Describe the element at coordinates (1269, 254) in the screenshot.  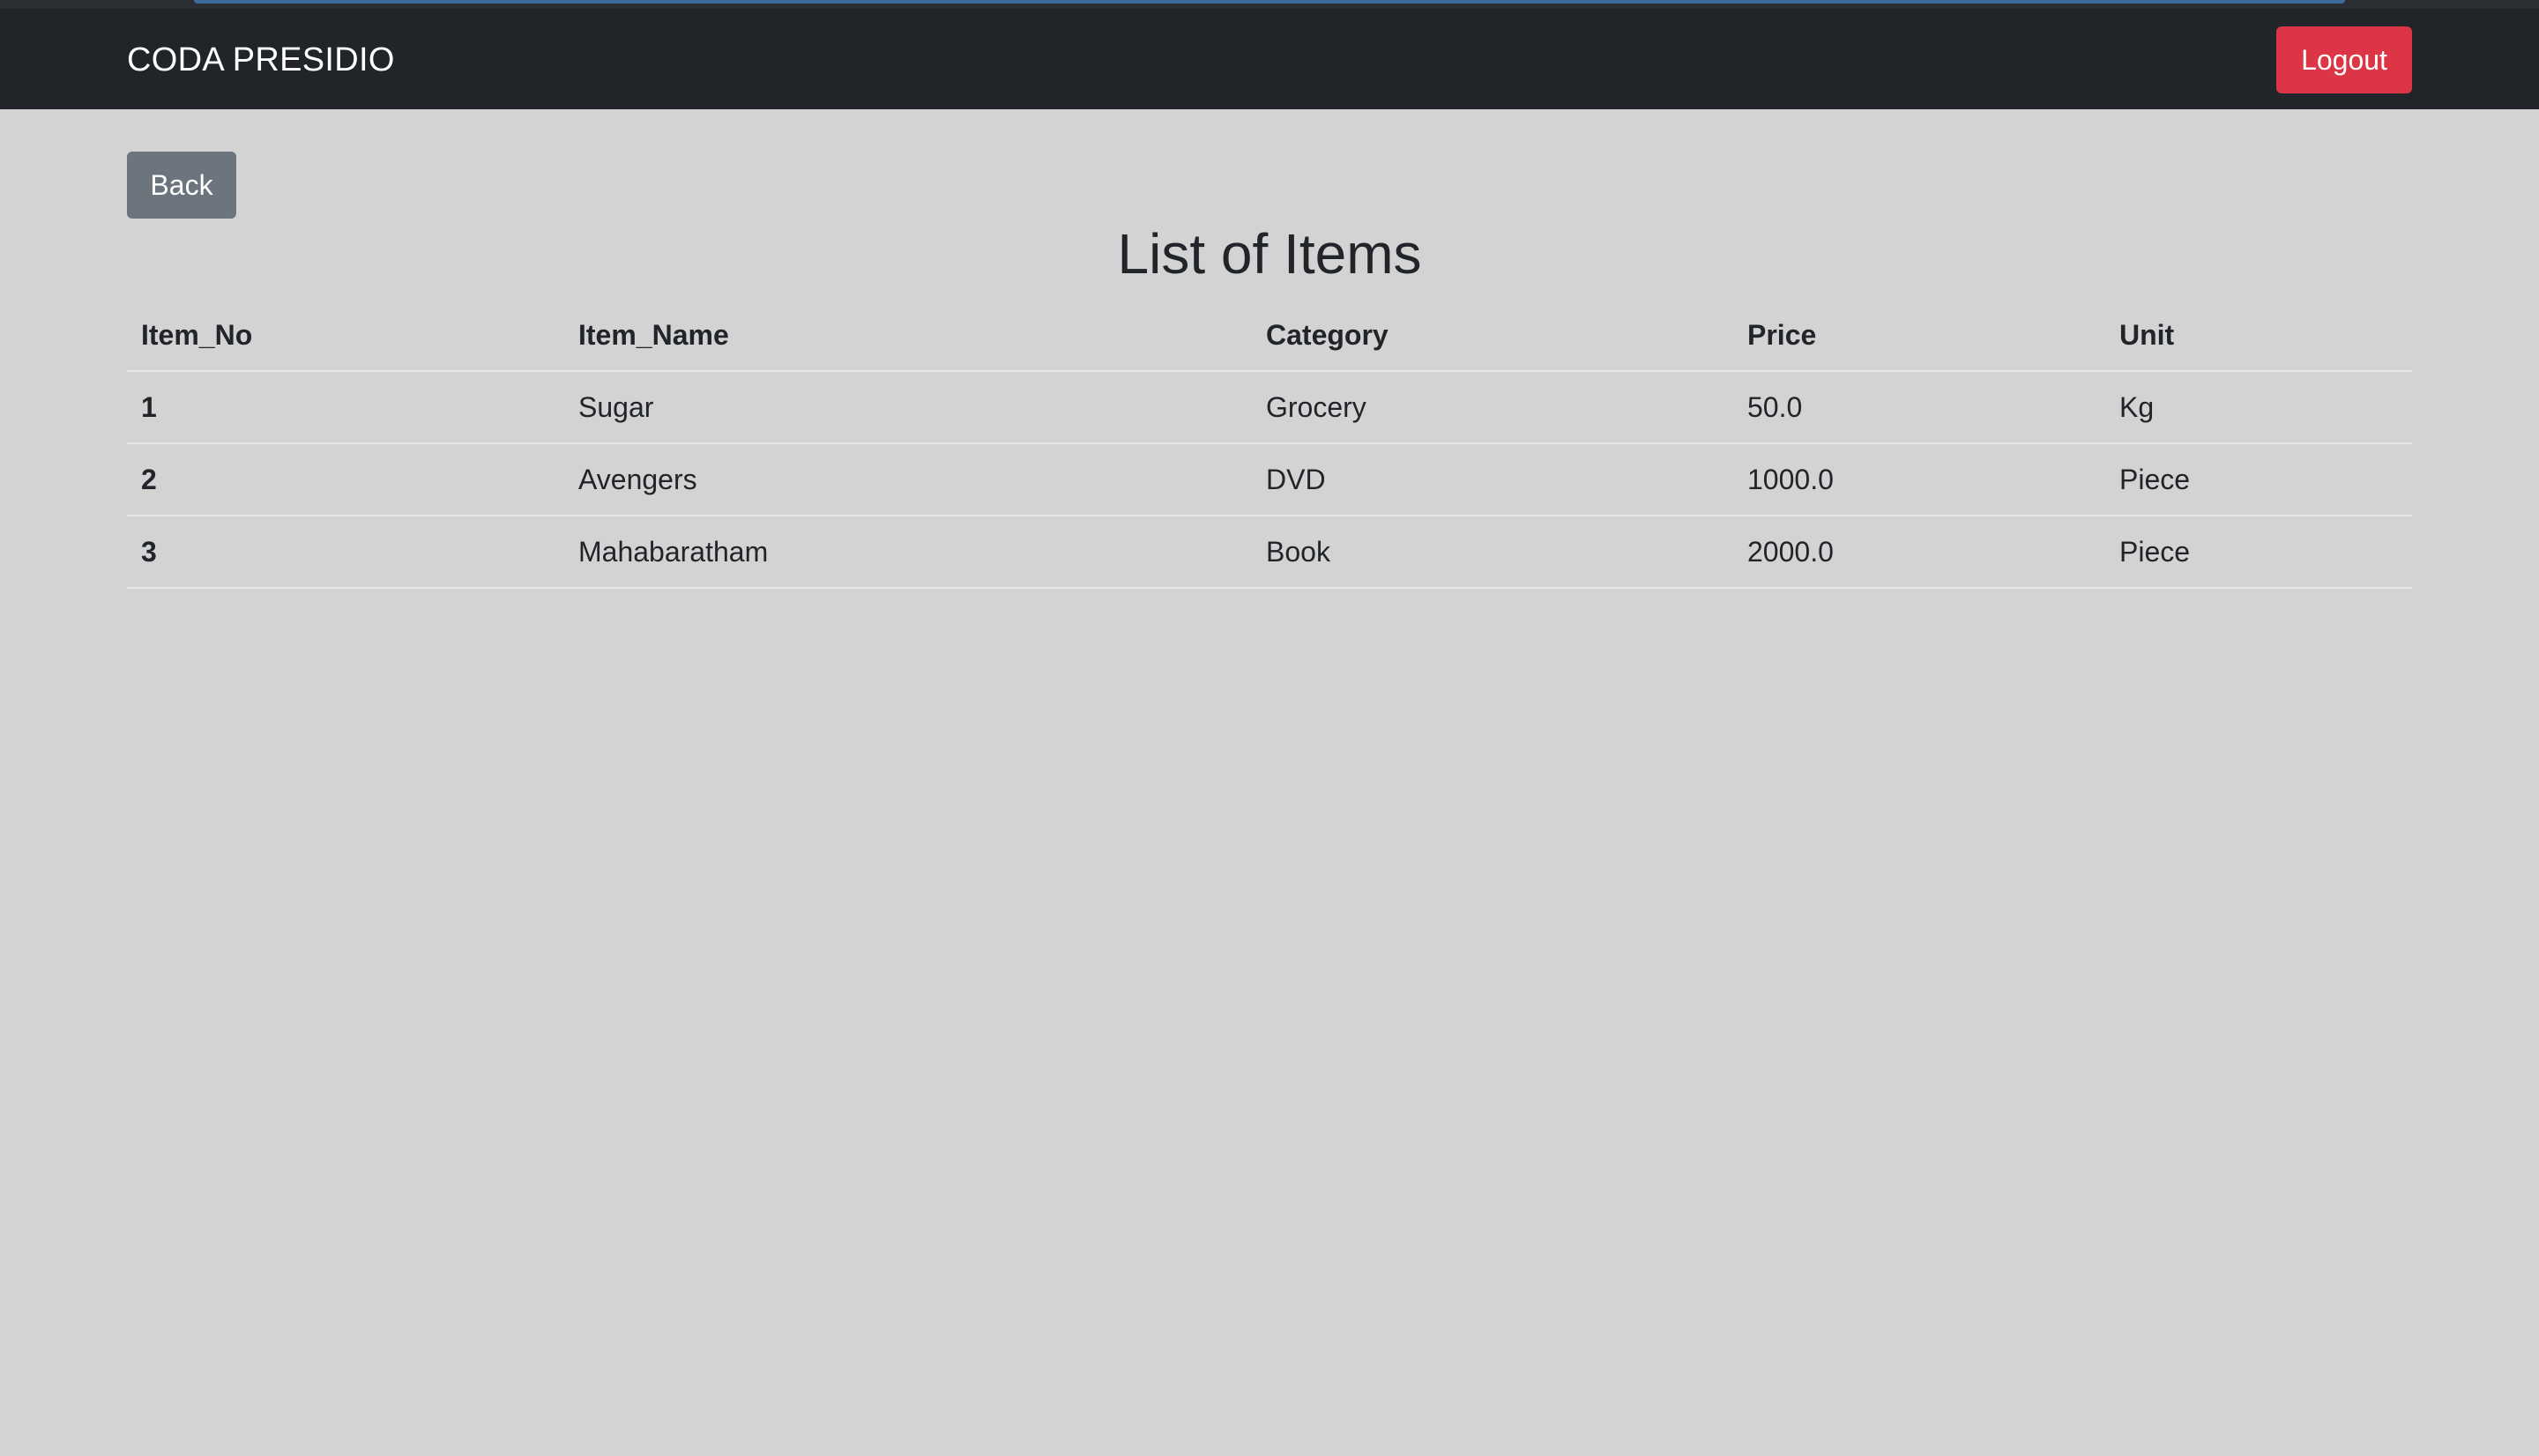
I see `page-title: List of Items` at that location.